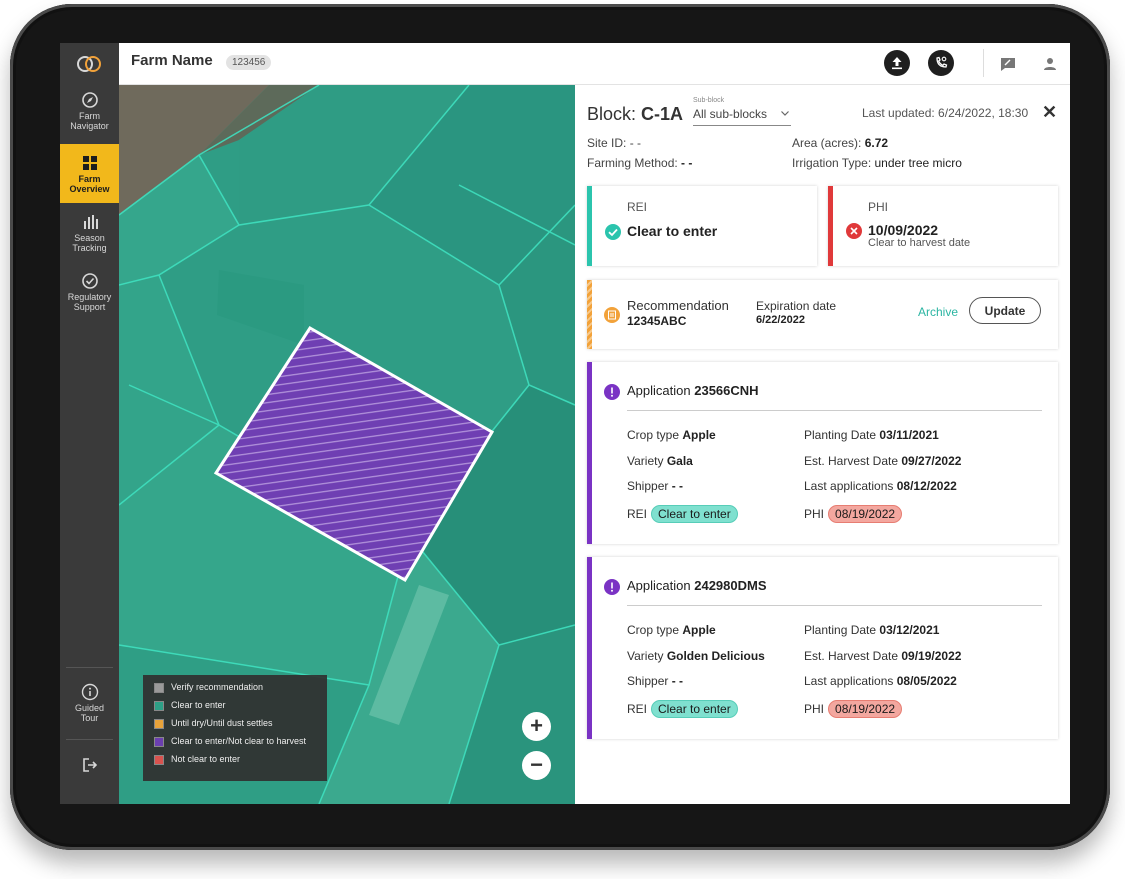 Image resolution: width=1125 pixels, height=879 pixels. I want to click on legend-item: Not clear to enter, so click(197, 759).